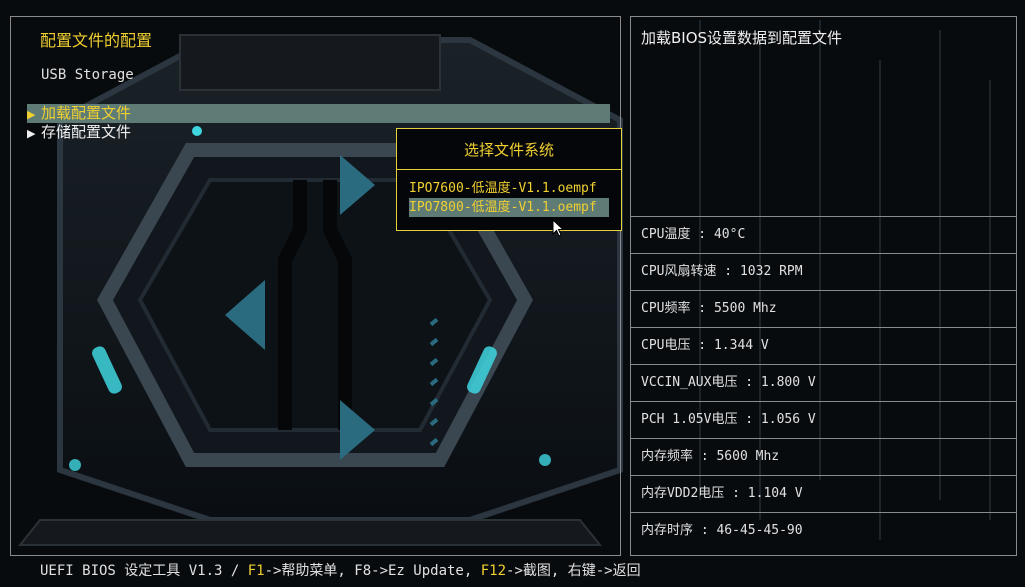 The image size is (1025, 587). Describe the element at coordinates (144, 571) in the screenshot. I see `status-prefix: UEFI BIOS 设定工具 V1.3 /` at that location.